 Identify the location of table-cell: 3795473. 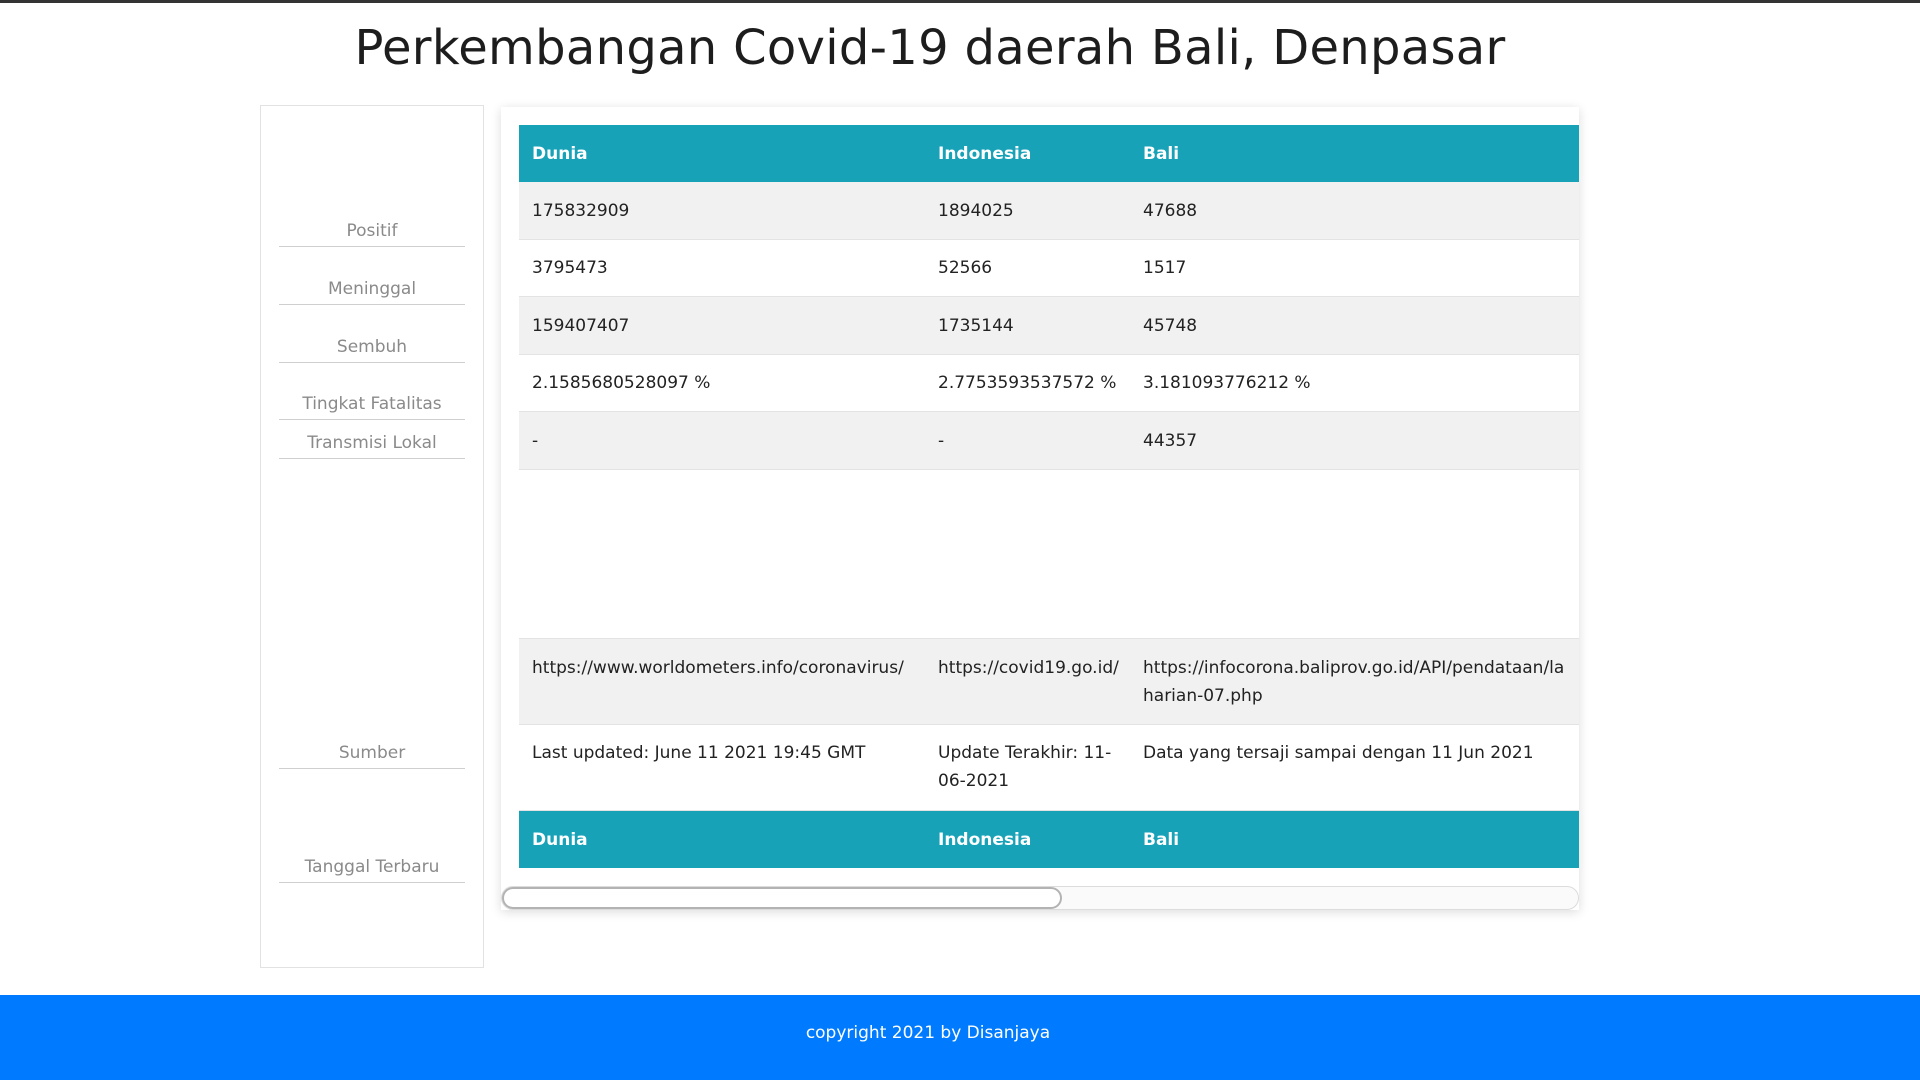
(570, 268).